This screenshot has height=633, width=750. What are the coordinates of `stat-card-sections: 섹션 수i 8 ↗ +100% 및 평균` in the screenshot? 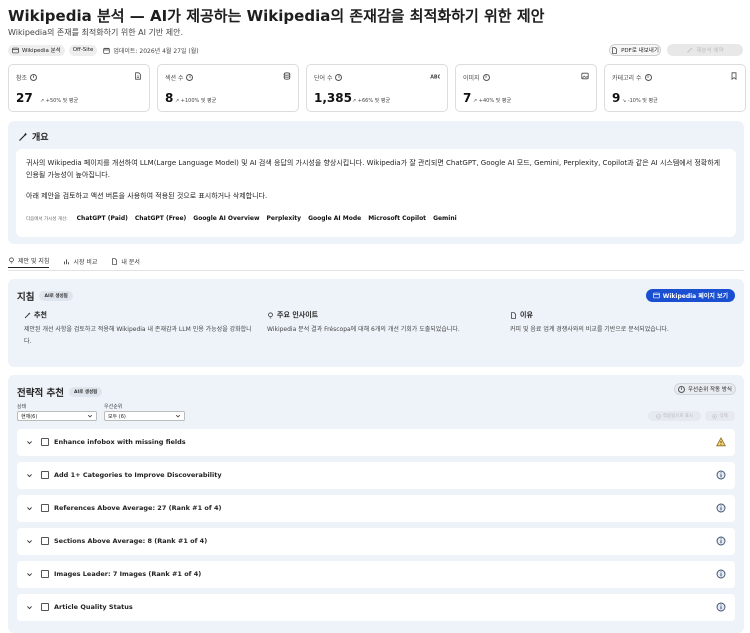 It's located at (228, 88).